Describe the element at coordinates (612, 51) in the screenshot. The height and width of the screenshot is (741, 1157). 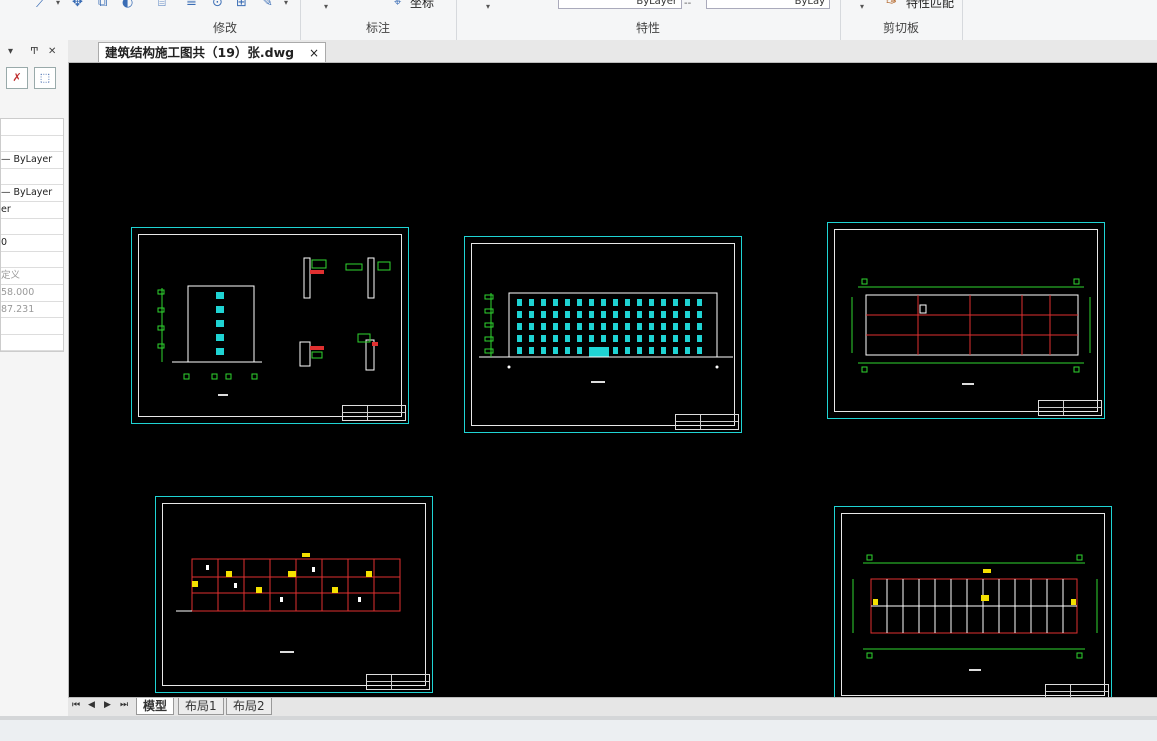
I see `document-tab-bar: 建筑结构施工图共（19）张.dwg ×` at that location.